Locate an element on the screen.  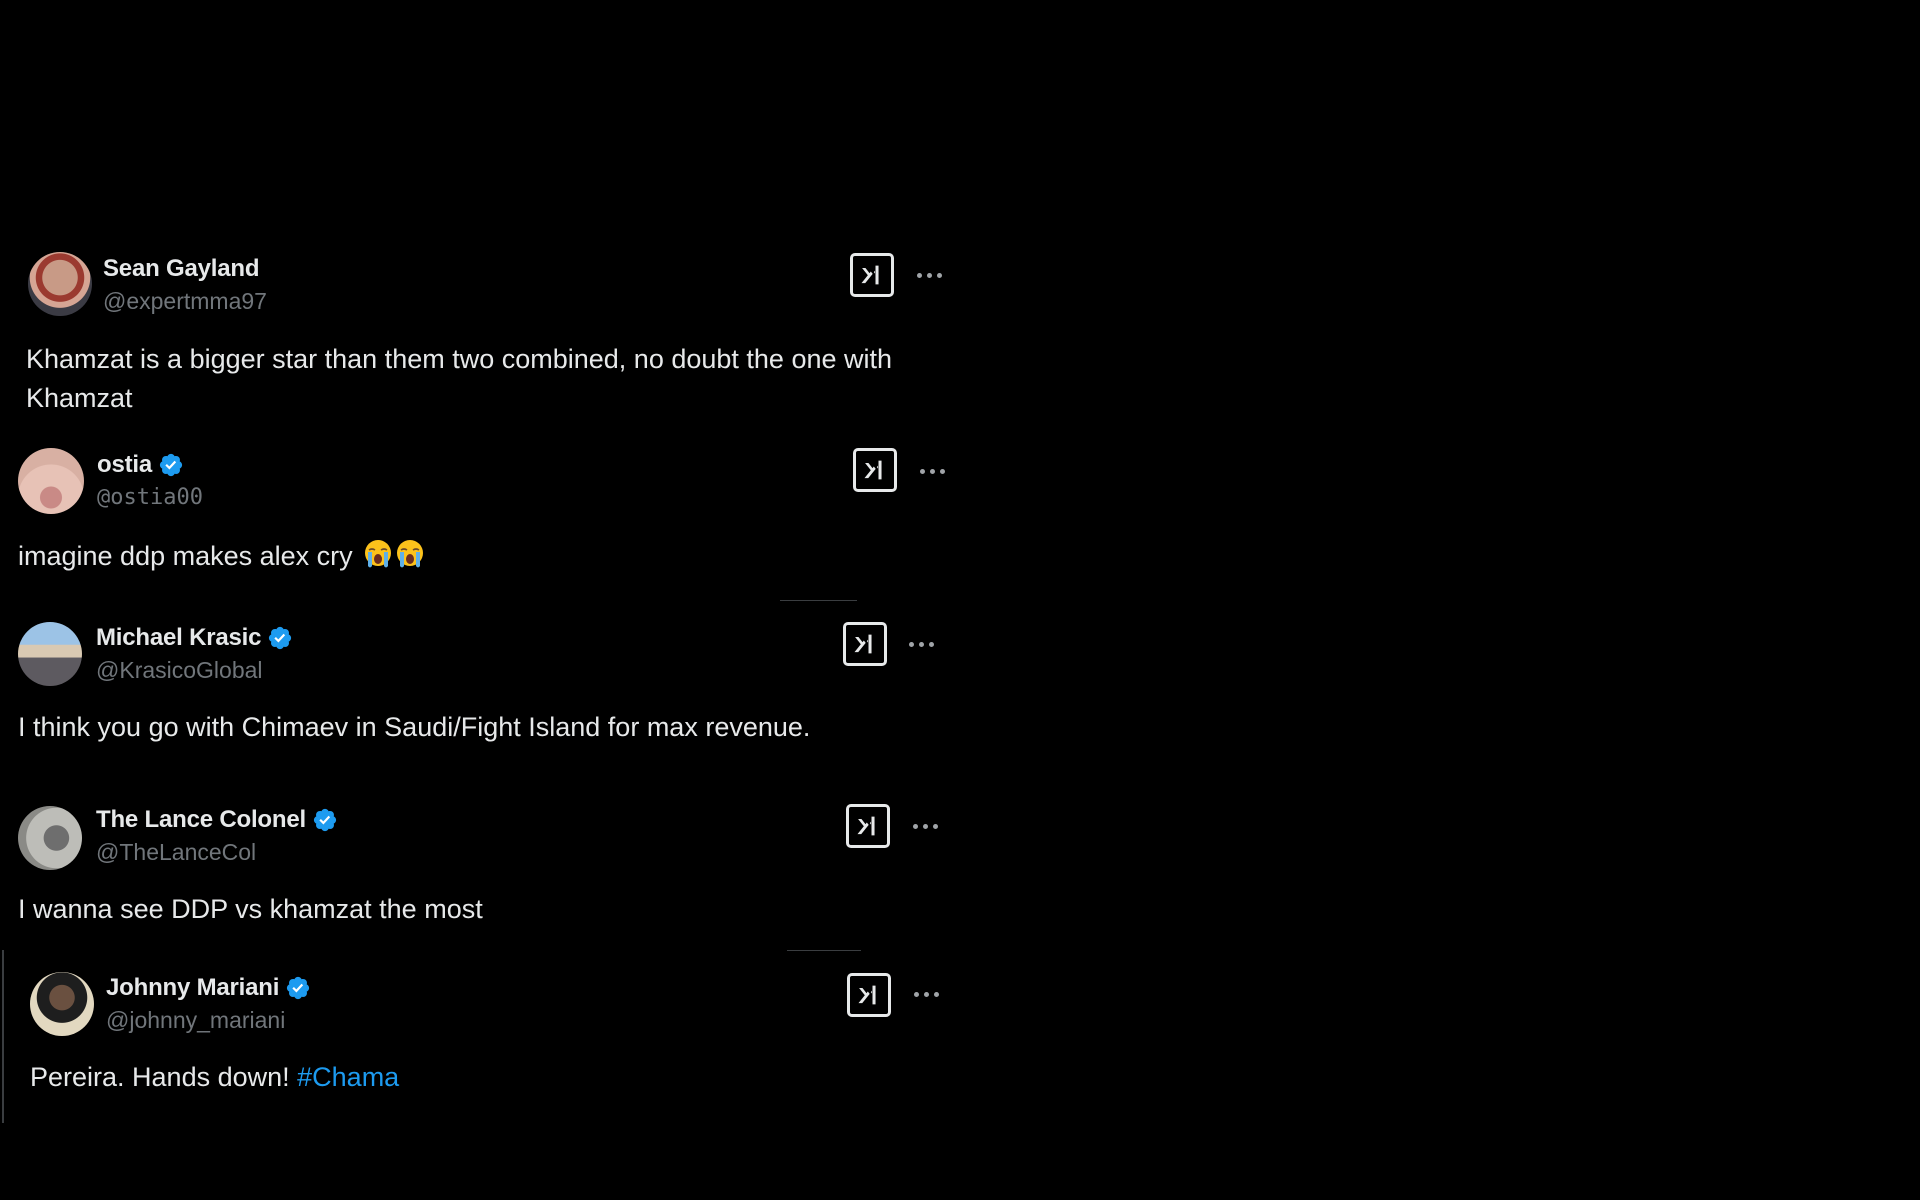
tweet-text-content: Pereira. Hands down! is located at coordinates (164, 1077).